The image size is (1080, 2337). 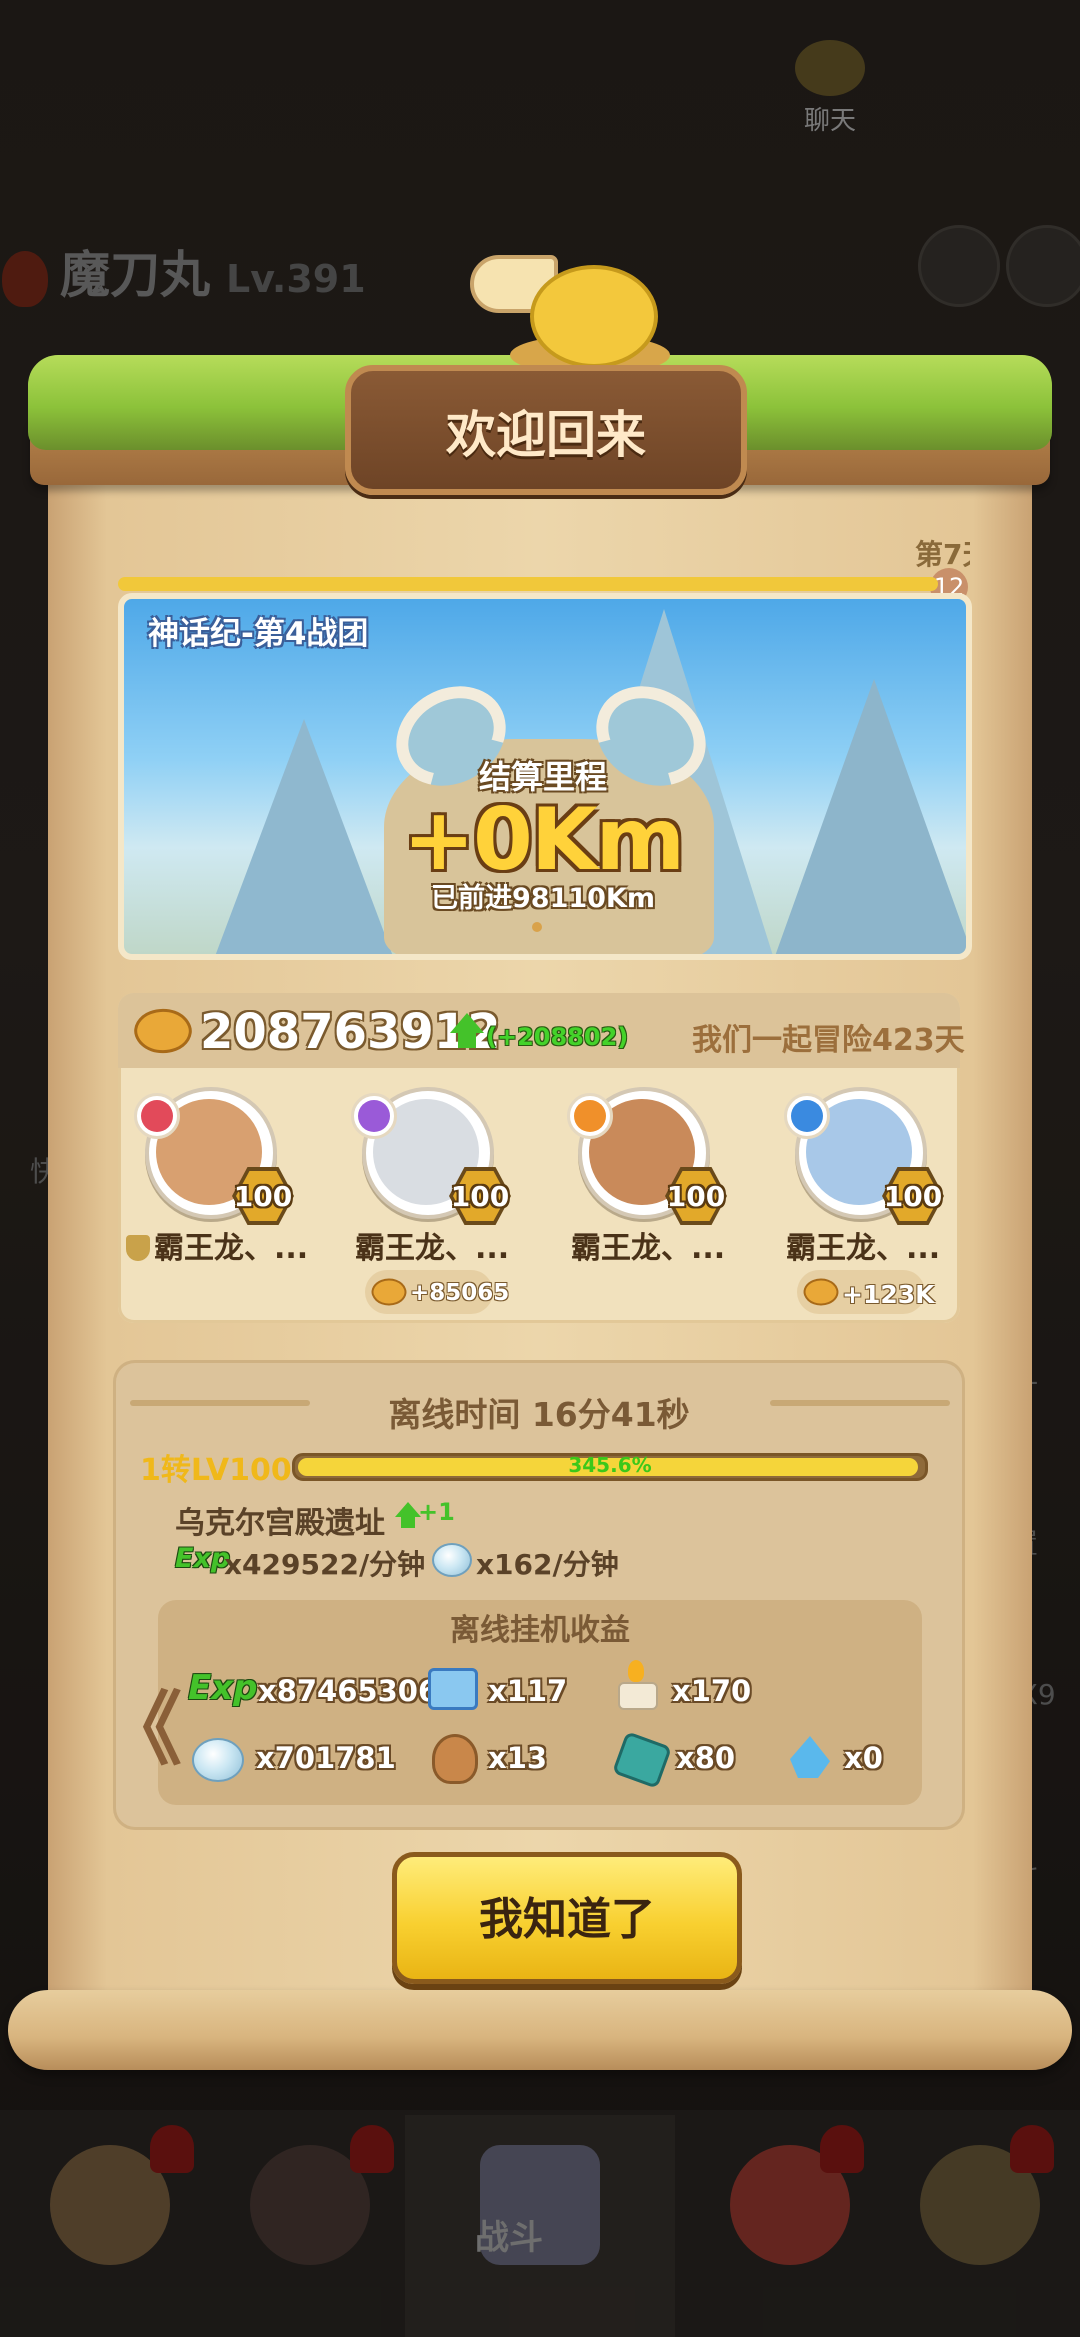 I want to click on exp-rate: x429522/分钟, so click(x=325, y=1564).